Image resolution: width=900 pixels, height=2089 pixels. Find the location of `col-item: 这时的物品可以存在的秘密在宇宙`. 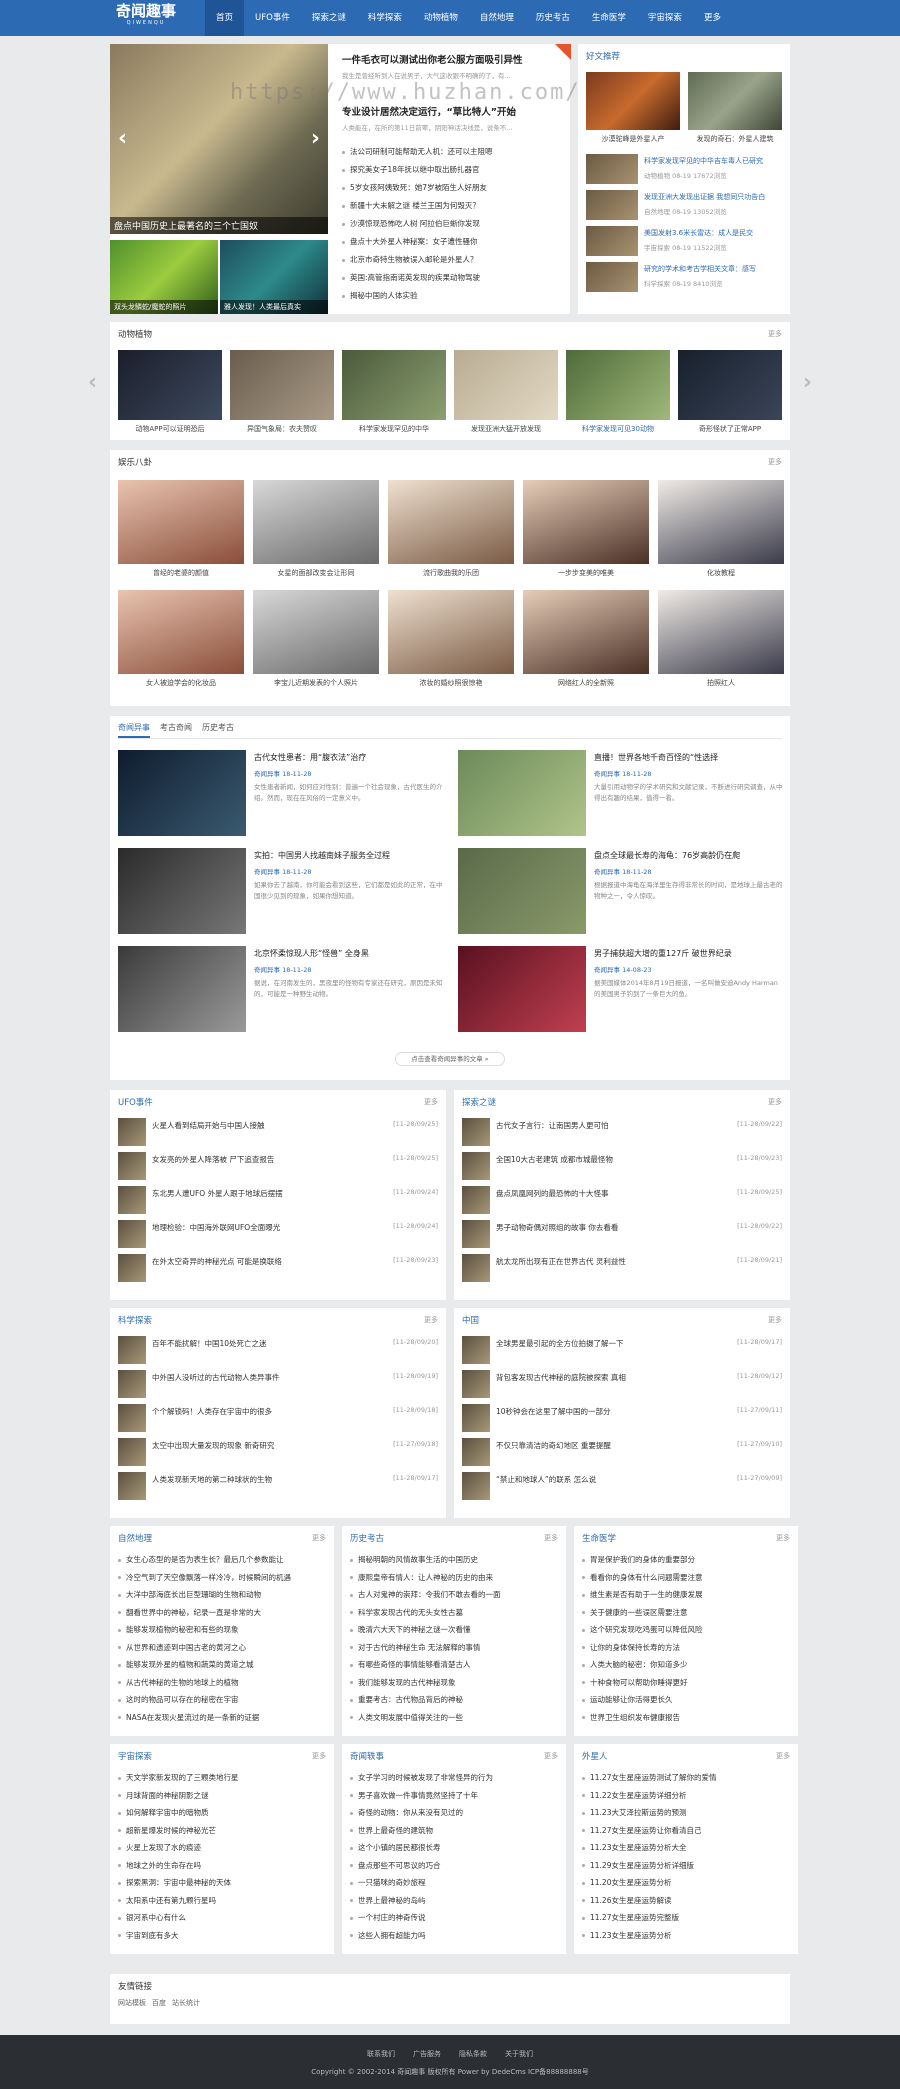

col-item: 这时的物品可以存在的秘密在宇宙 is located at coordinates (222, 1699).